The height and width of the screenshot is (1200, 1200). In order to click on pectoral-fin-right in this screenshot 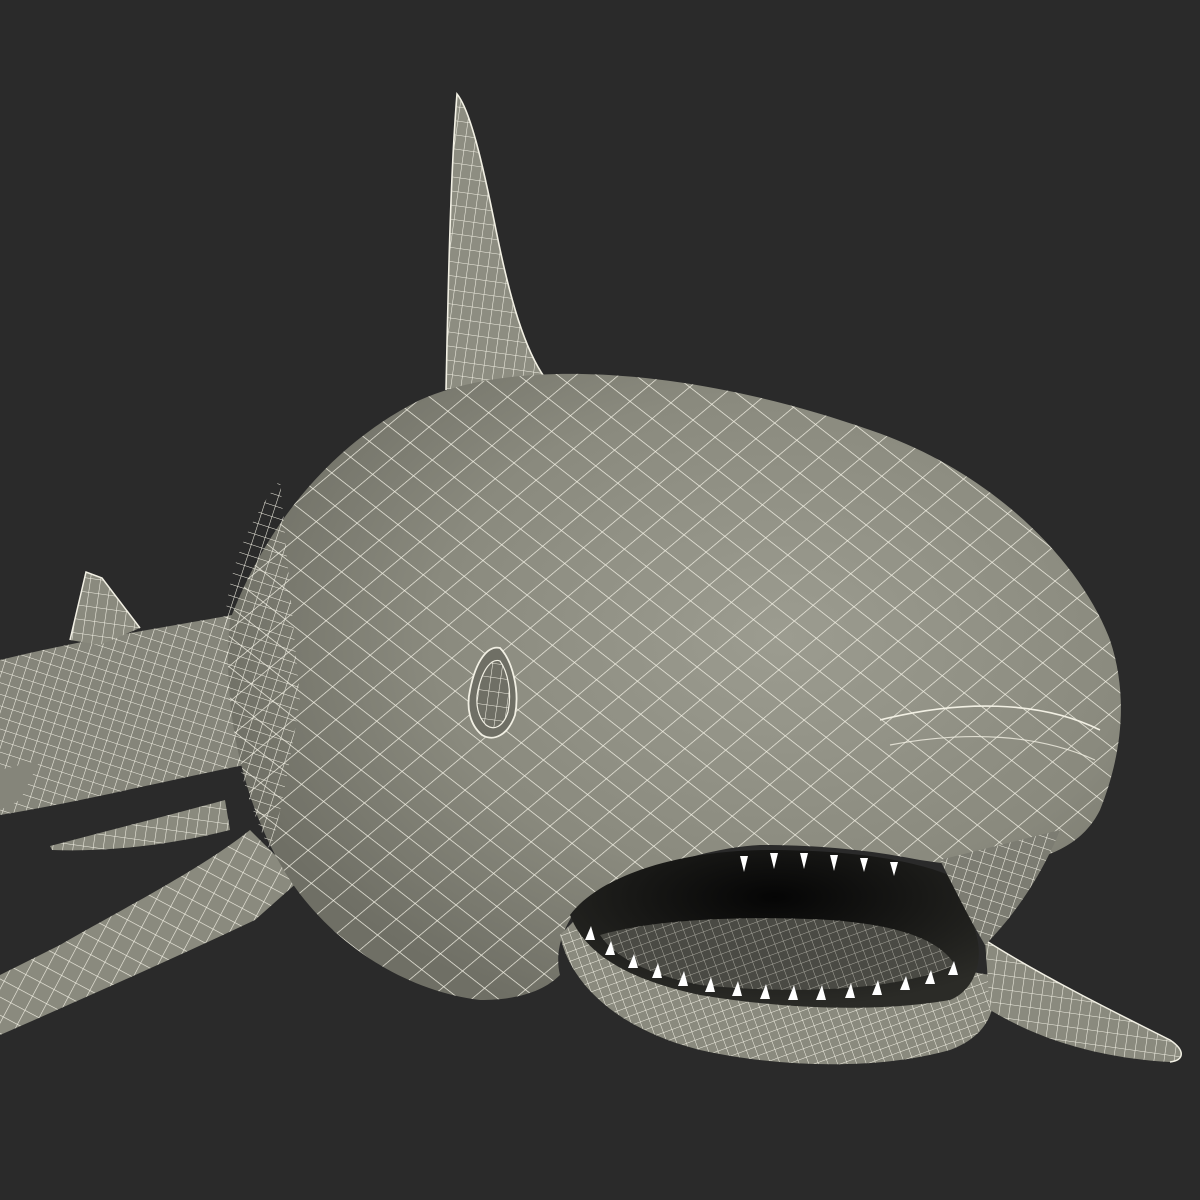, I will do `click(1083, 1001)`.